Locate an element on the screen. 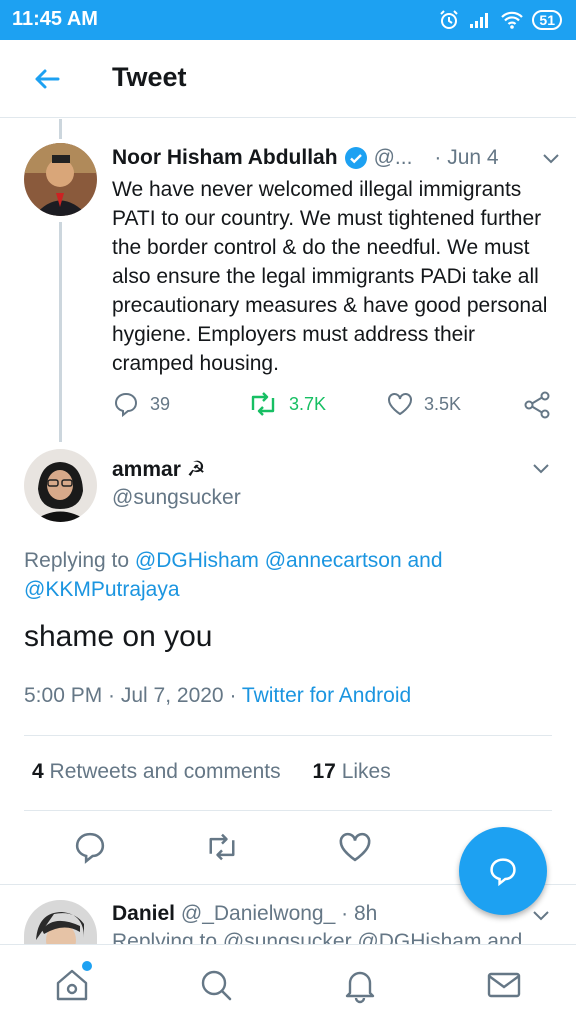 This screenshot has width=576, height=1024. replying-prefix: Replying to is located at coordinates (77, 560).